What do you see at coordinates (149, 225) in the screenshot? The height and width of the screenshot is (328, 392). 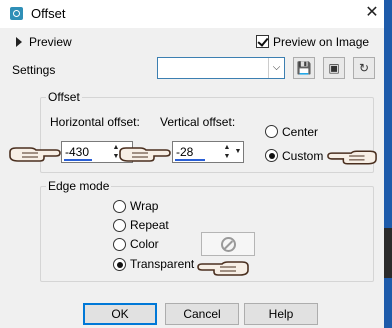 I see `repeat-radio-label: Repeat` at bounding box center [149, 225].